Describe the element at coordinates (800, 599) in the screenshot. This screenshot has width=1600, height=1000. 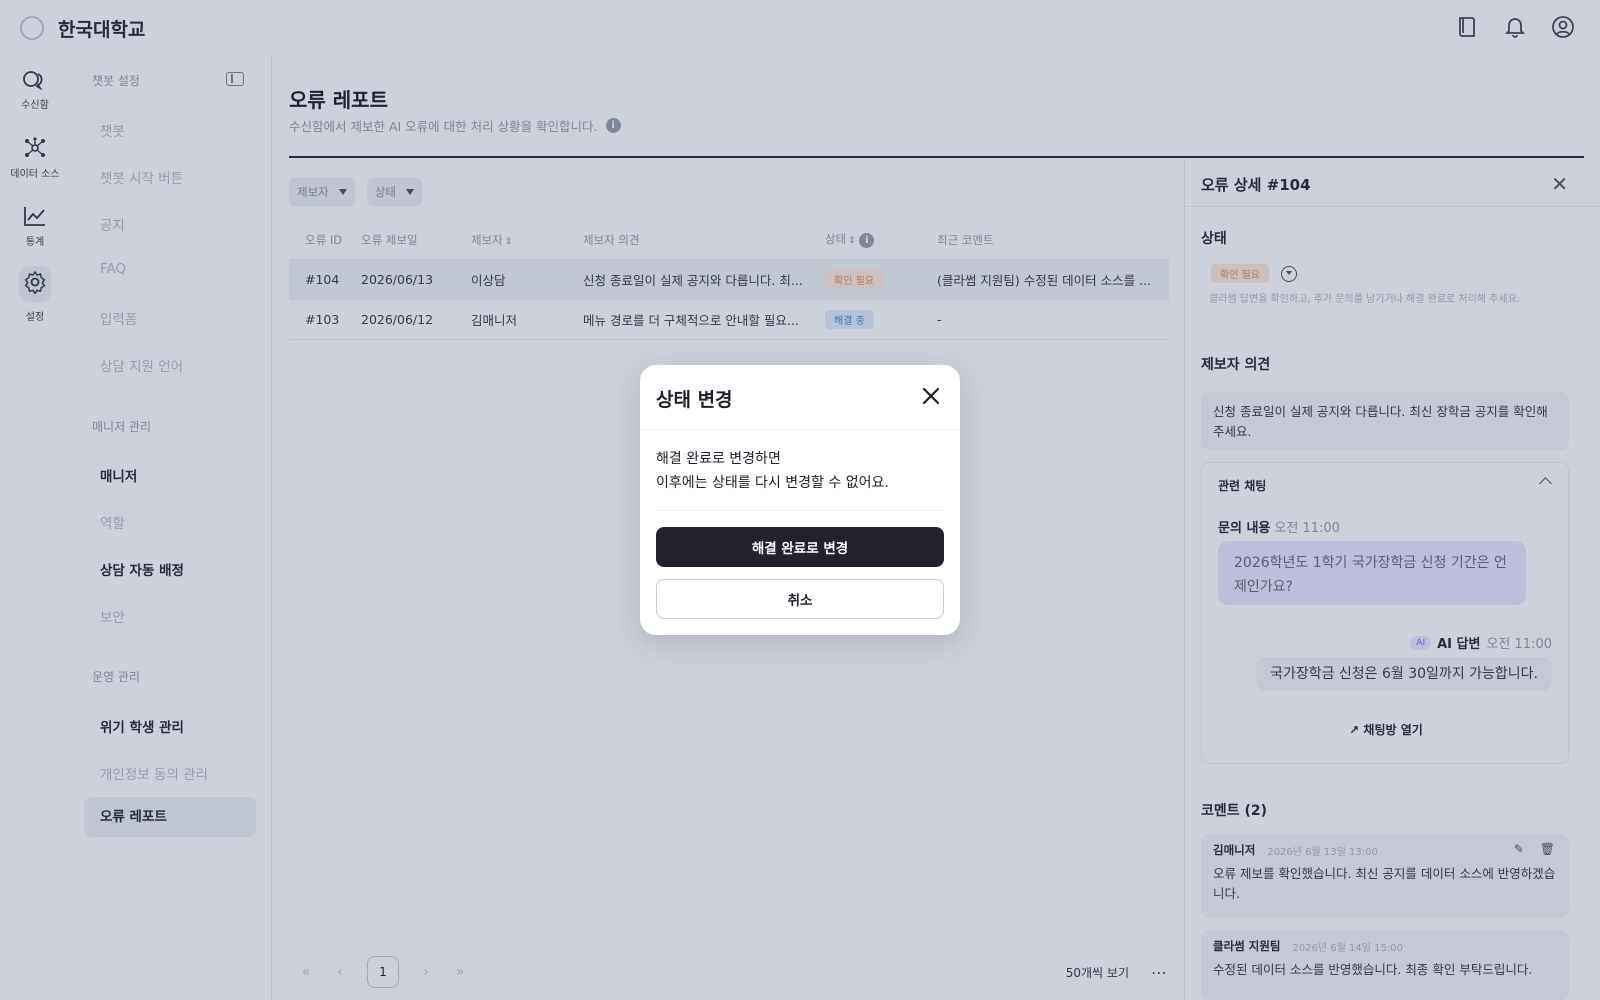
I see `cancel-button: 취소` at that location.